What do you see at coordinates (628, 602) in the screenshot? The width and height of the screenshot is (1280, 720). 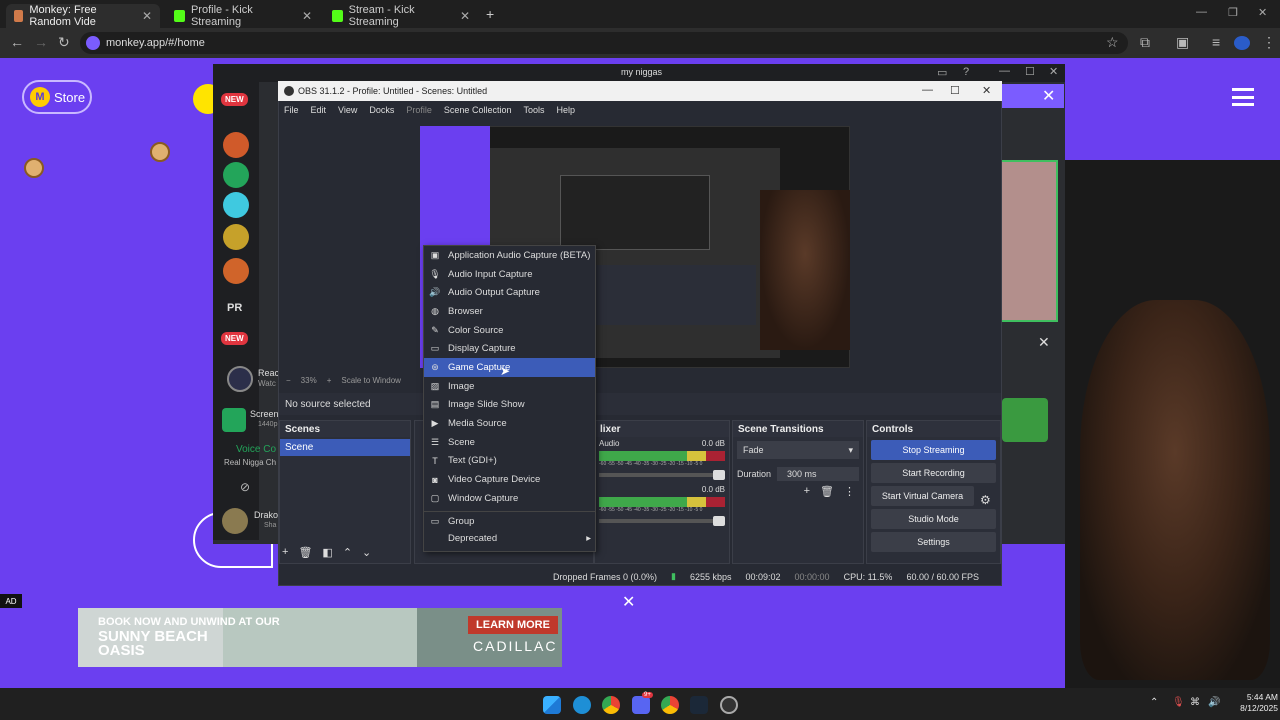 I see `close-ad-icon: ✕` at bounding box center [628, 602].